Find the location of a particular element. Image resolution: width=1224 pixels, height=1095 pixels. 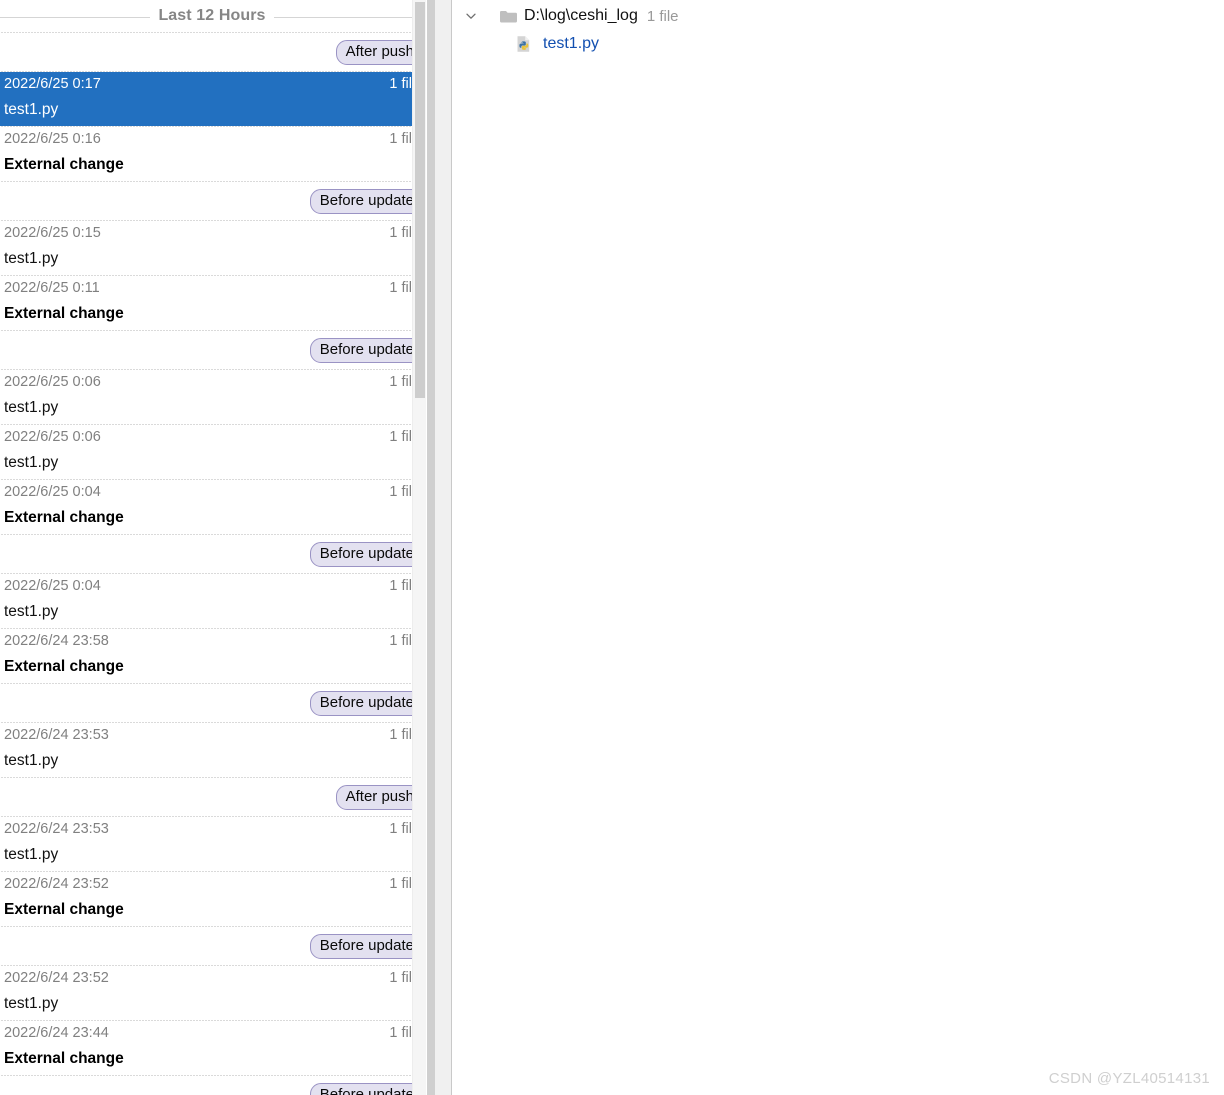

watermark-text: CSDN @YZL40514131 is located at coordinates (1129, 1078).